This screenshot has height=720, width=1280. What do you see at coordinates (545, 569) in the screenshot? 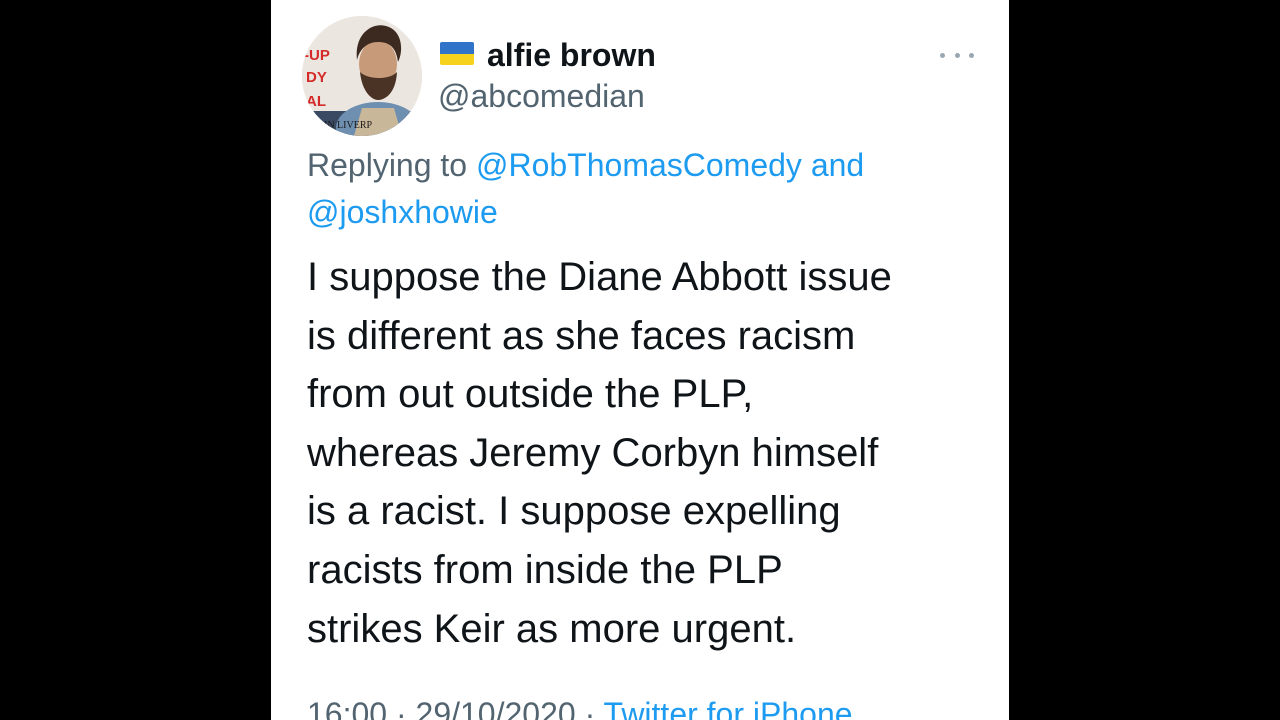
I see `tweet-text-line: racists from inside the PLP` at bounding box center [545, 569].